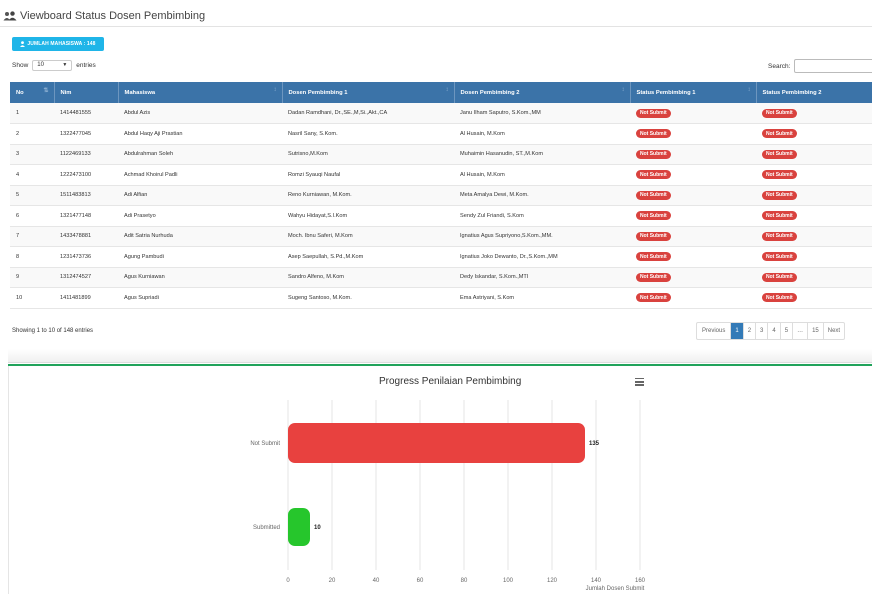 This screenshot has height=594, width=872. I want to click on search-label: Search:, so click(779, 66).